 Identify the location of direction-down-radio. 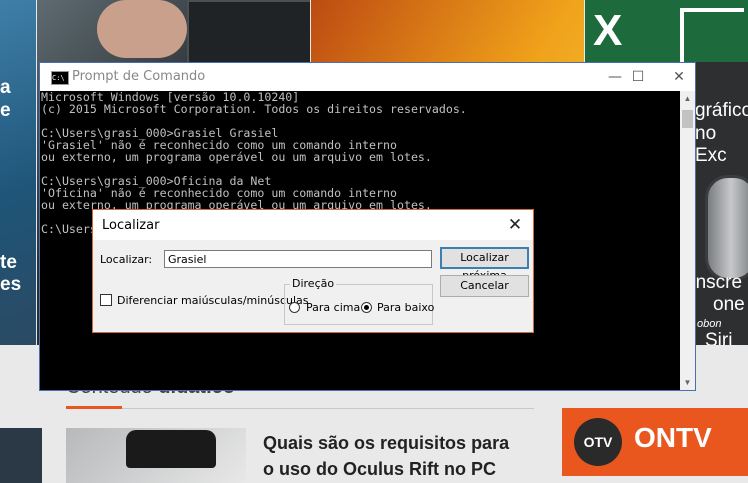
(366, 307).